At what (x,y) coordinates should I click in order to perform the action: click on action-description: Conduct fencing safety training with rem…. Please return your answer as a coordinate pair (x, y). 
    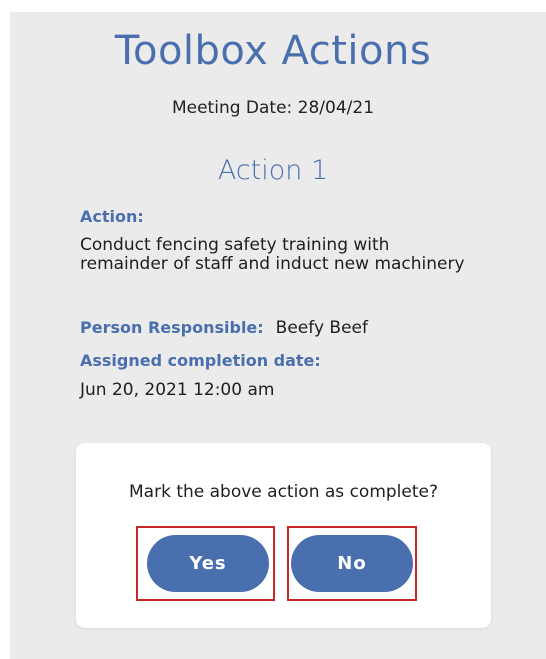
    Looking at the image, I should click on (272, 254).